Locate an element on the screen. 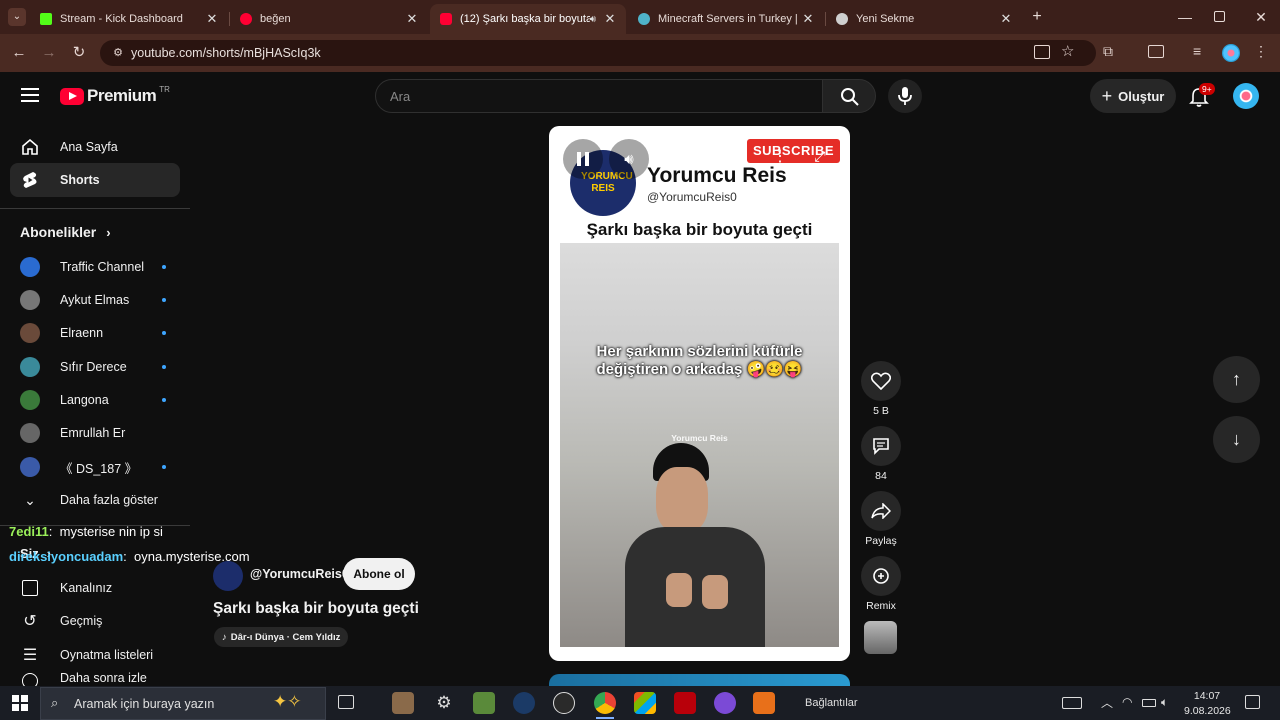 This screenshot has width=1280, height=720. tab-new-tab: Yeni Sekme ✕ is located at coordinates (924, 19).